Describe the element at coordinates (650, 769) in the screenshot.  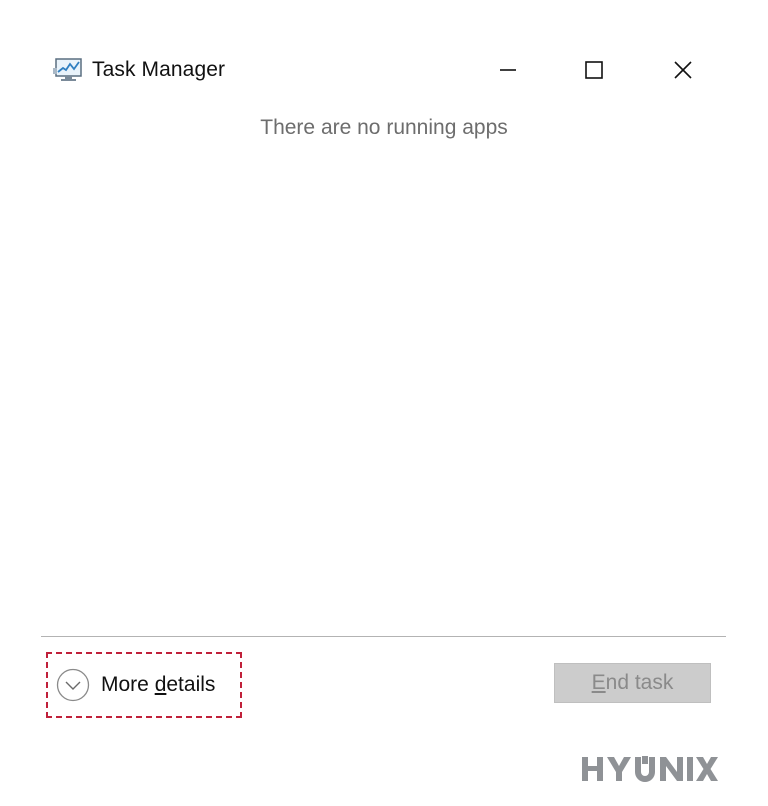
I see `hyunix-watermark-logo` at that location.